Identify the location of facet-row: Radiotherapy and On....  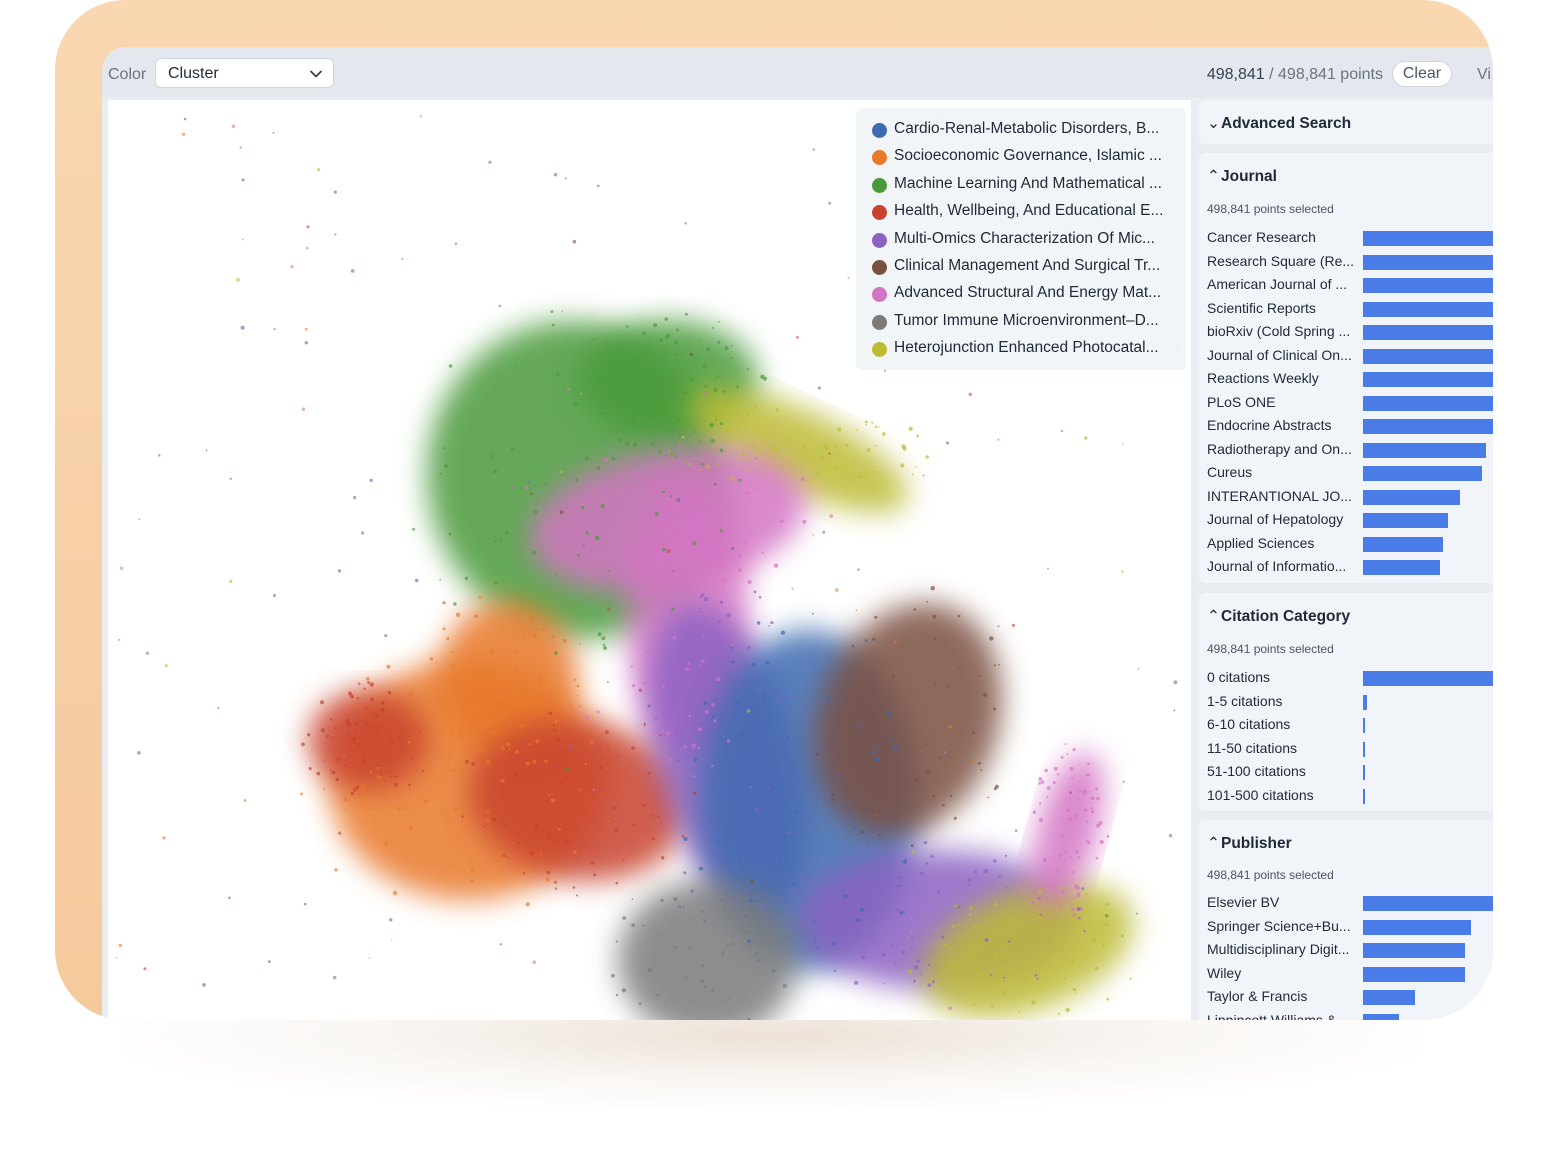
(1350, 449).